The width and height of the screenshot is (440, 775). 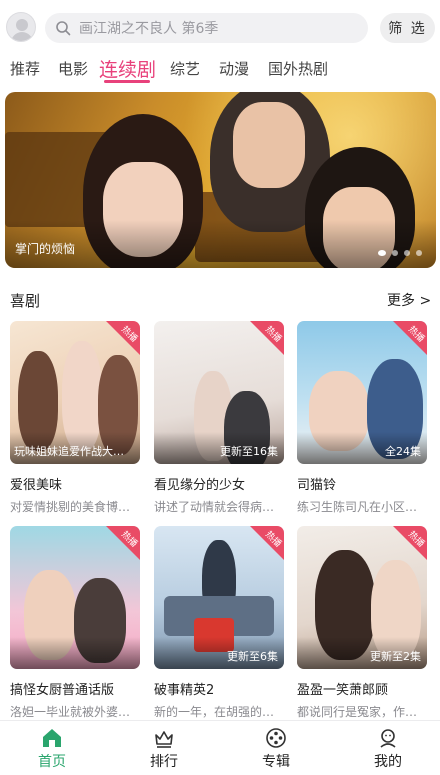 What do you see at coordinates (252, 656) in the screenshot?
I see `episode-note: 更新至6集` at bounding box center [252, 656].